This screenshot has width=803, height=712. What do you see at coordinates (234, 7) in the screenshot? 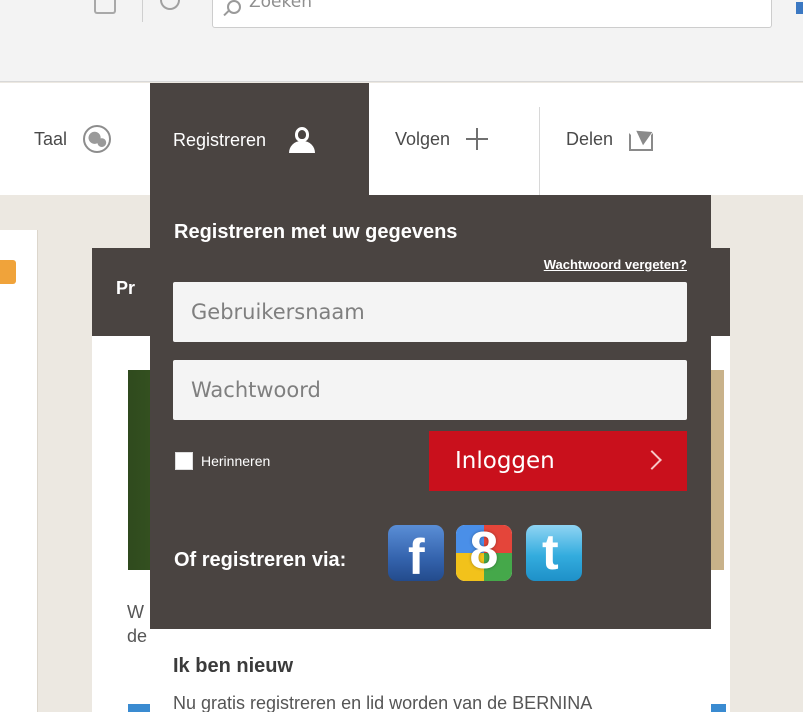
I see `search-icon` at bounding box center [234, 7].